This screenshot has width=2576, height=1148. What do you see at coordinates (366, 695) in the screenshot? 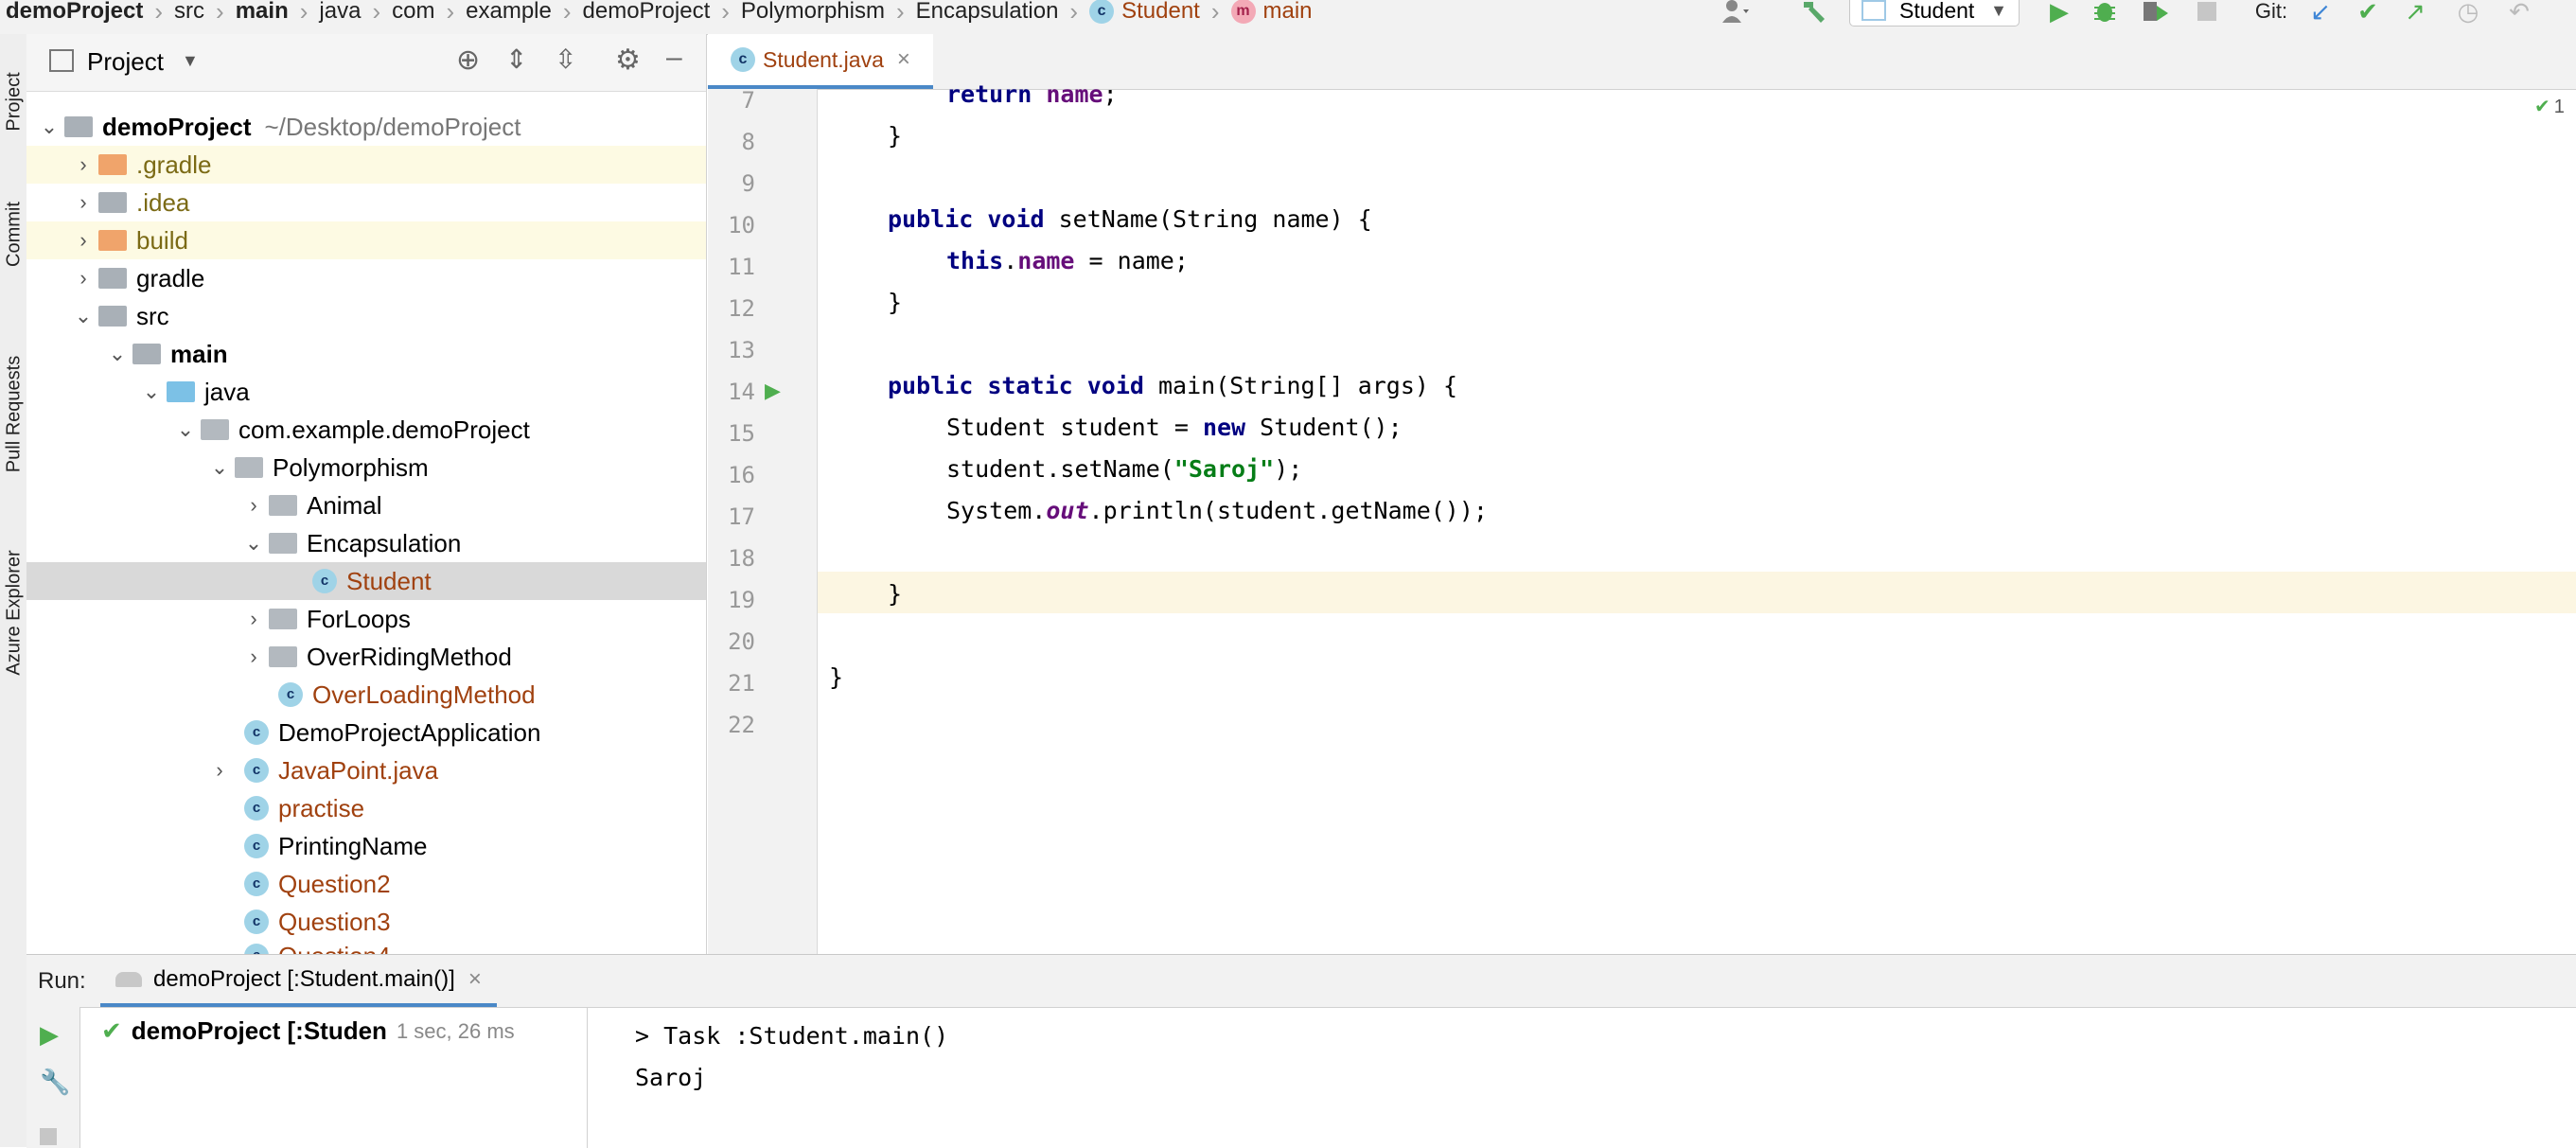
I see `tree-item-overloadingmethod: c OverLoadingMethod` at bounding box center [366, 695].